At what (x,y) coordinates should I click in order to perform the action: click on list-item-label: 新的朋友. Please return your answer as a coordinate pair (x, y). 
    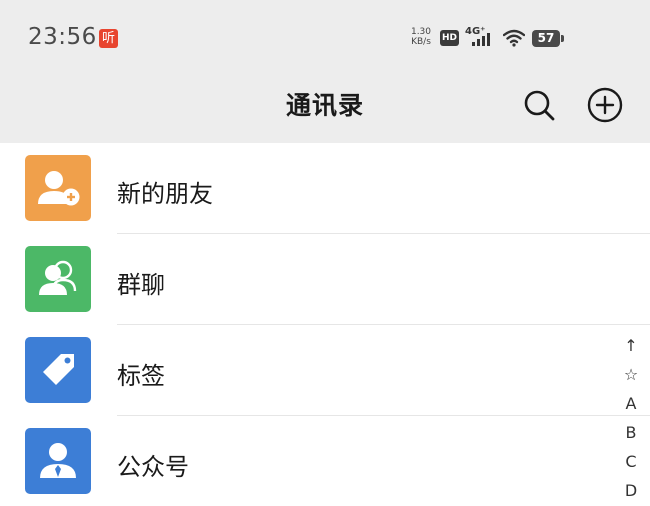
    Looking at the image, I should click on (165, 194).